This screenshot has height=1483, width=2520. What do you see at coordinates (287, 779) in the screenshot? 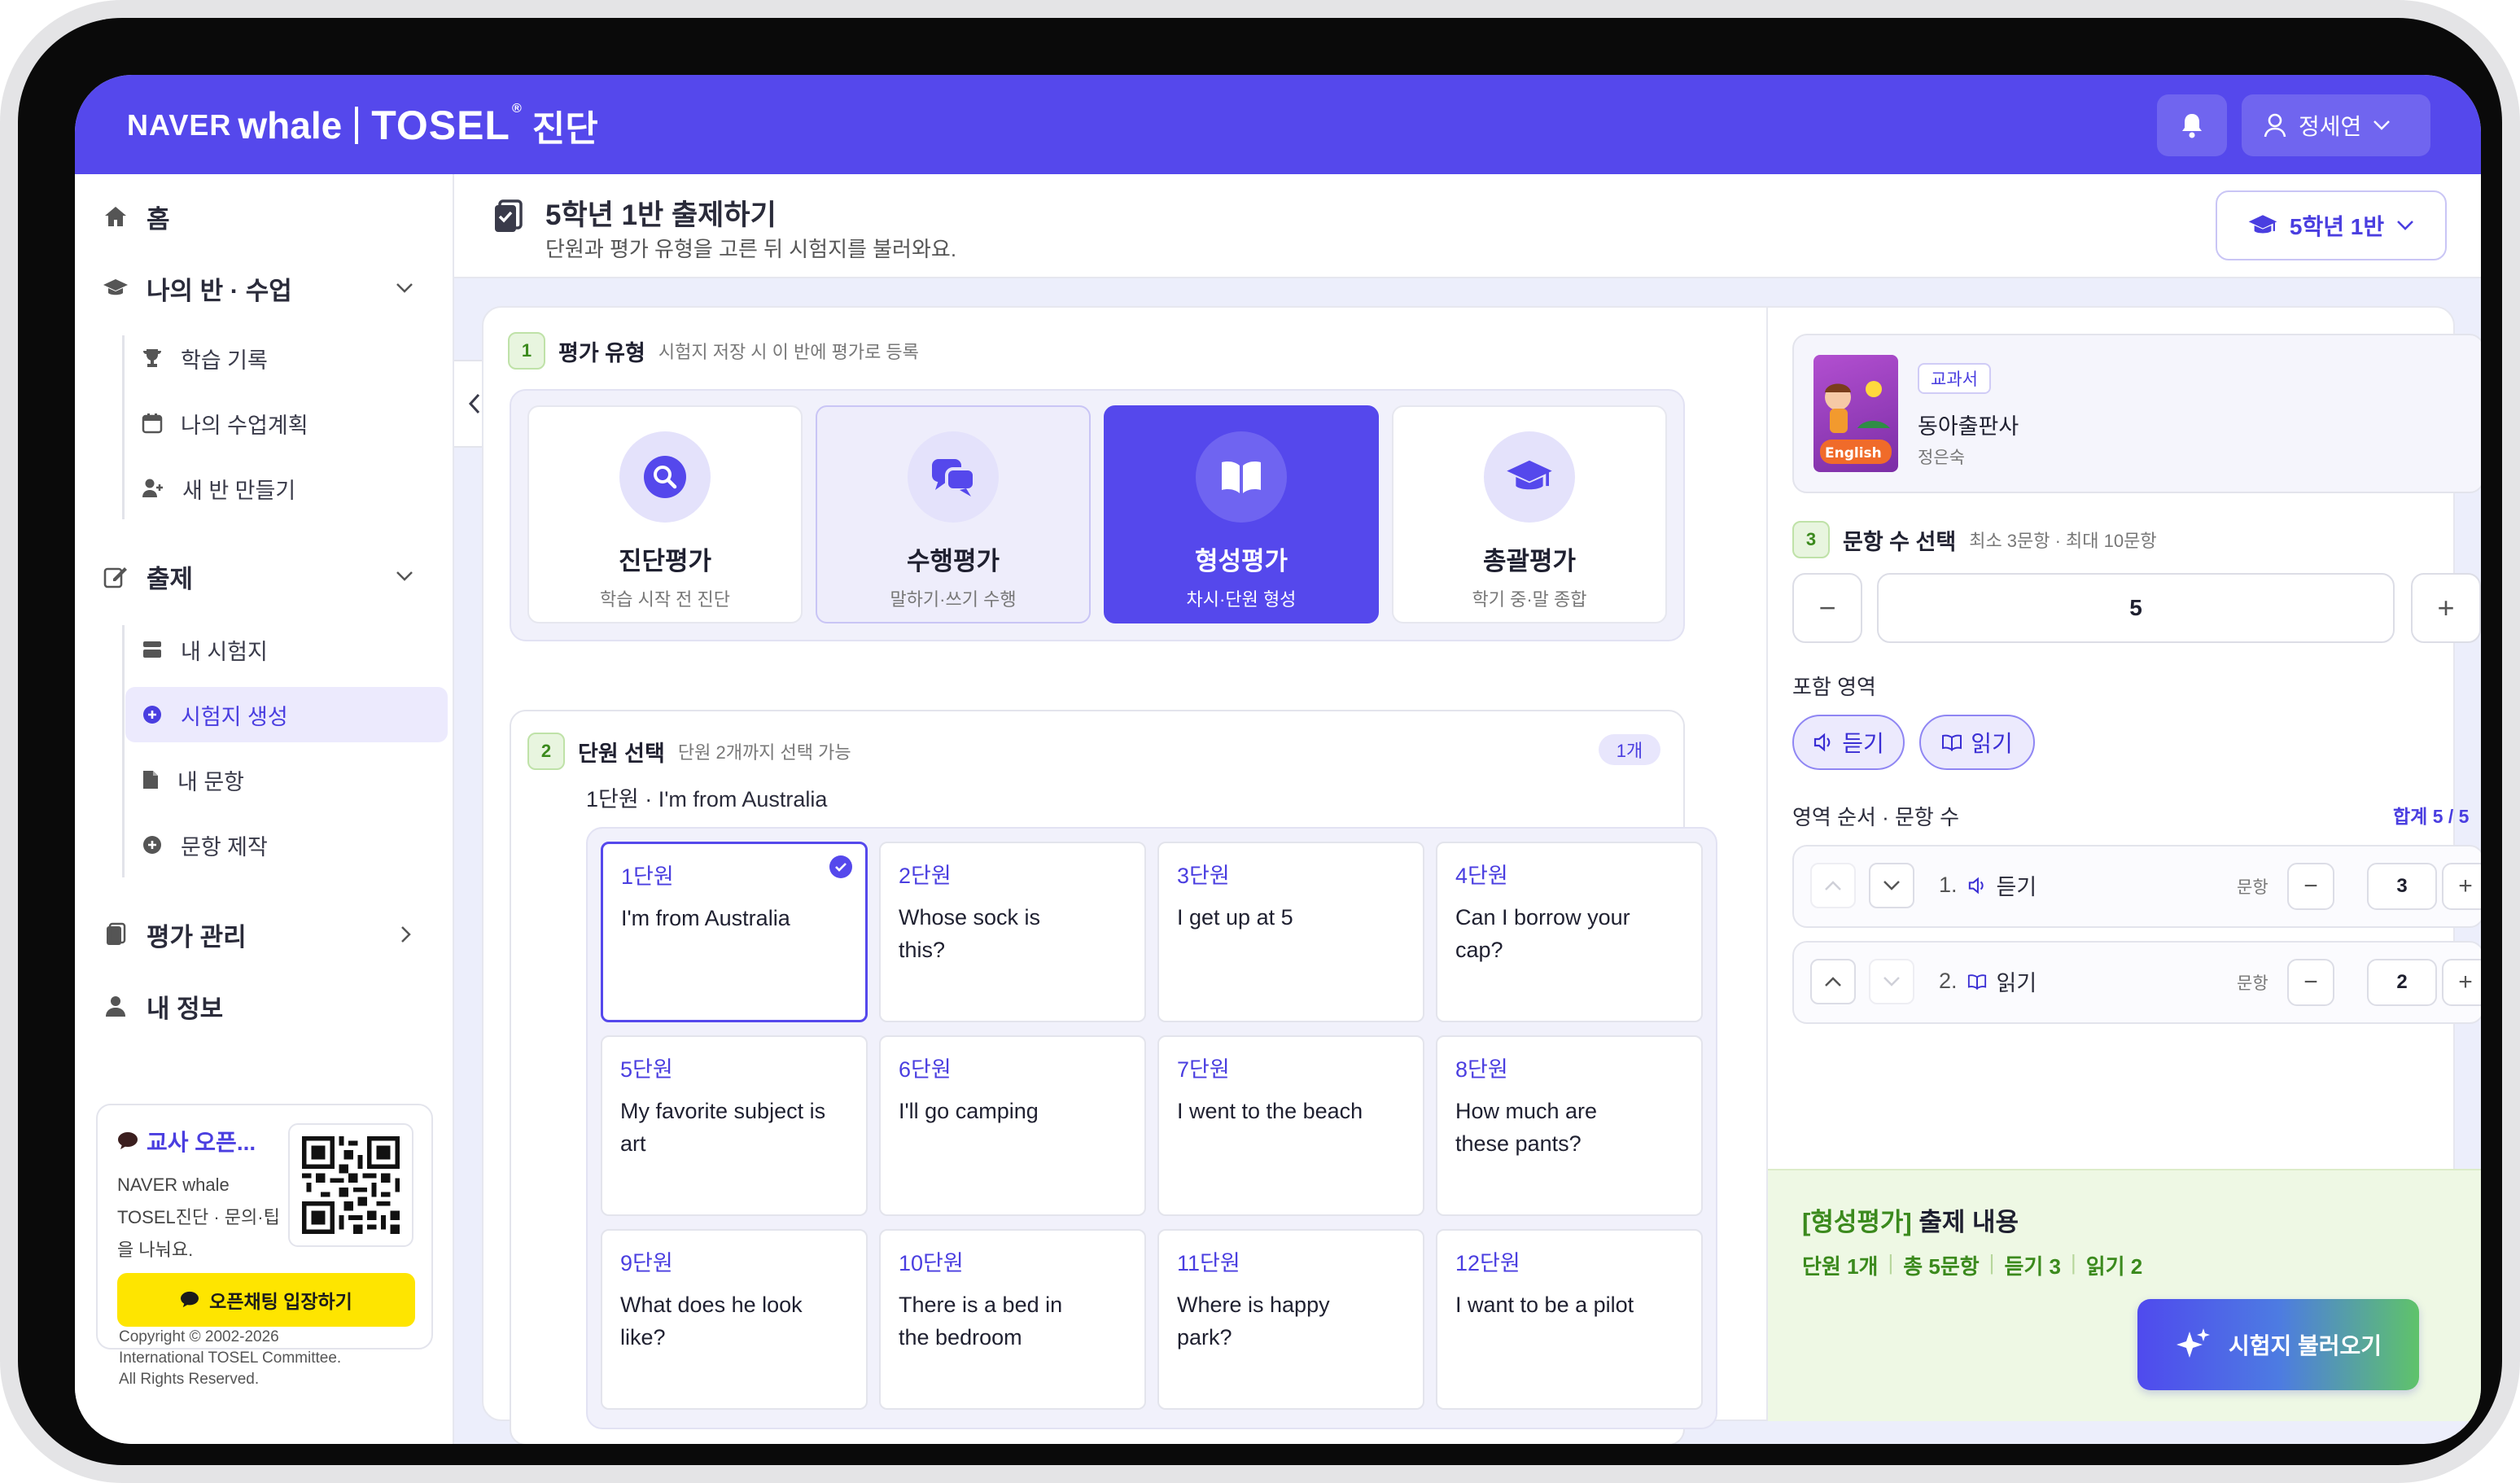
I see `sidebar-item-my-questions: 내 문항` at bounding box center [287, 779].